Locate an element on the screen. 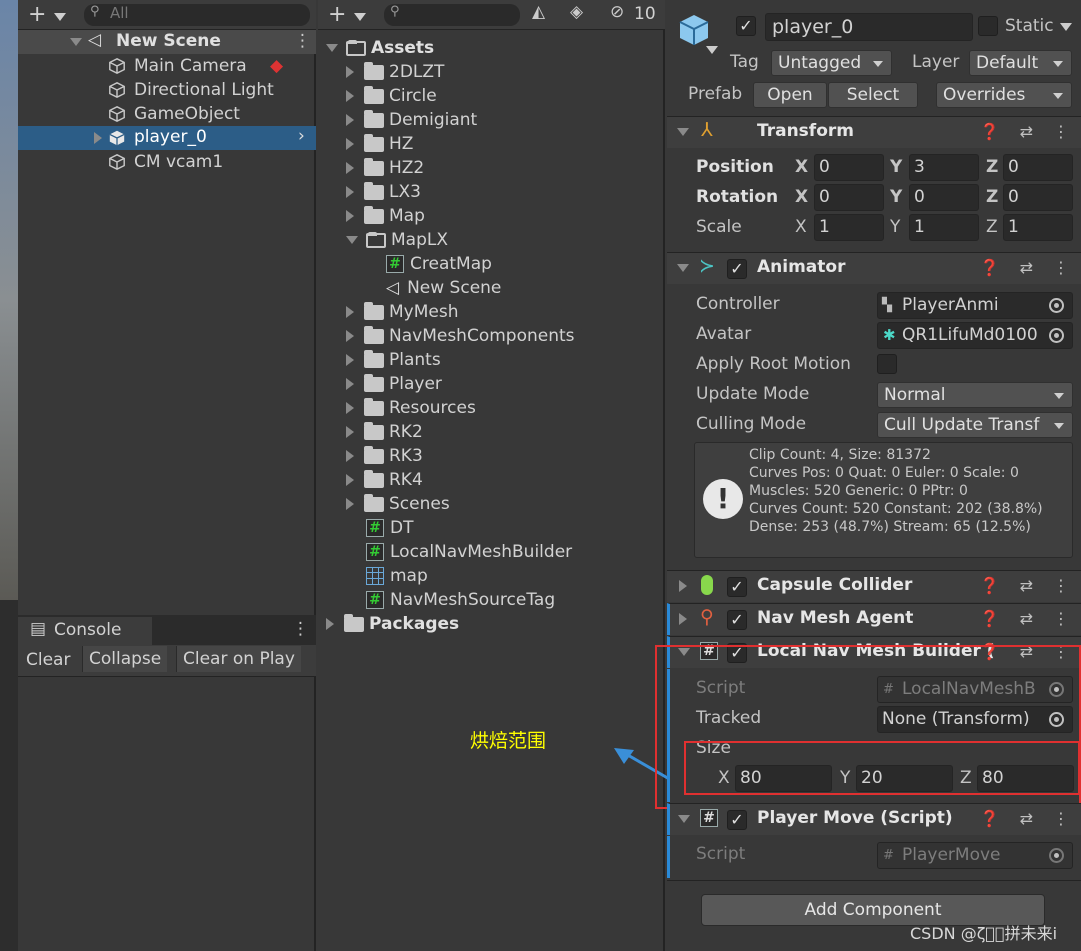 The image size is (1081, 951). scene-menu-icon: ⋮ is located at coordinates (302, 41).